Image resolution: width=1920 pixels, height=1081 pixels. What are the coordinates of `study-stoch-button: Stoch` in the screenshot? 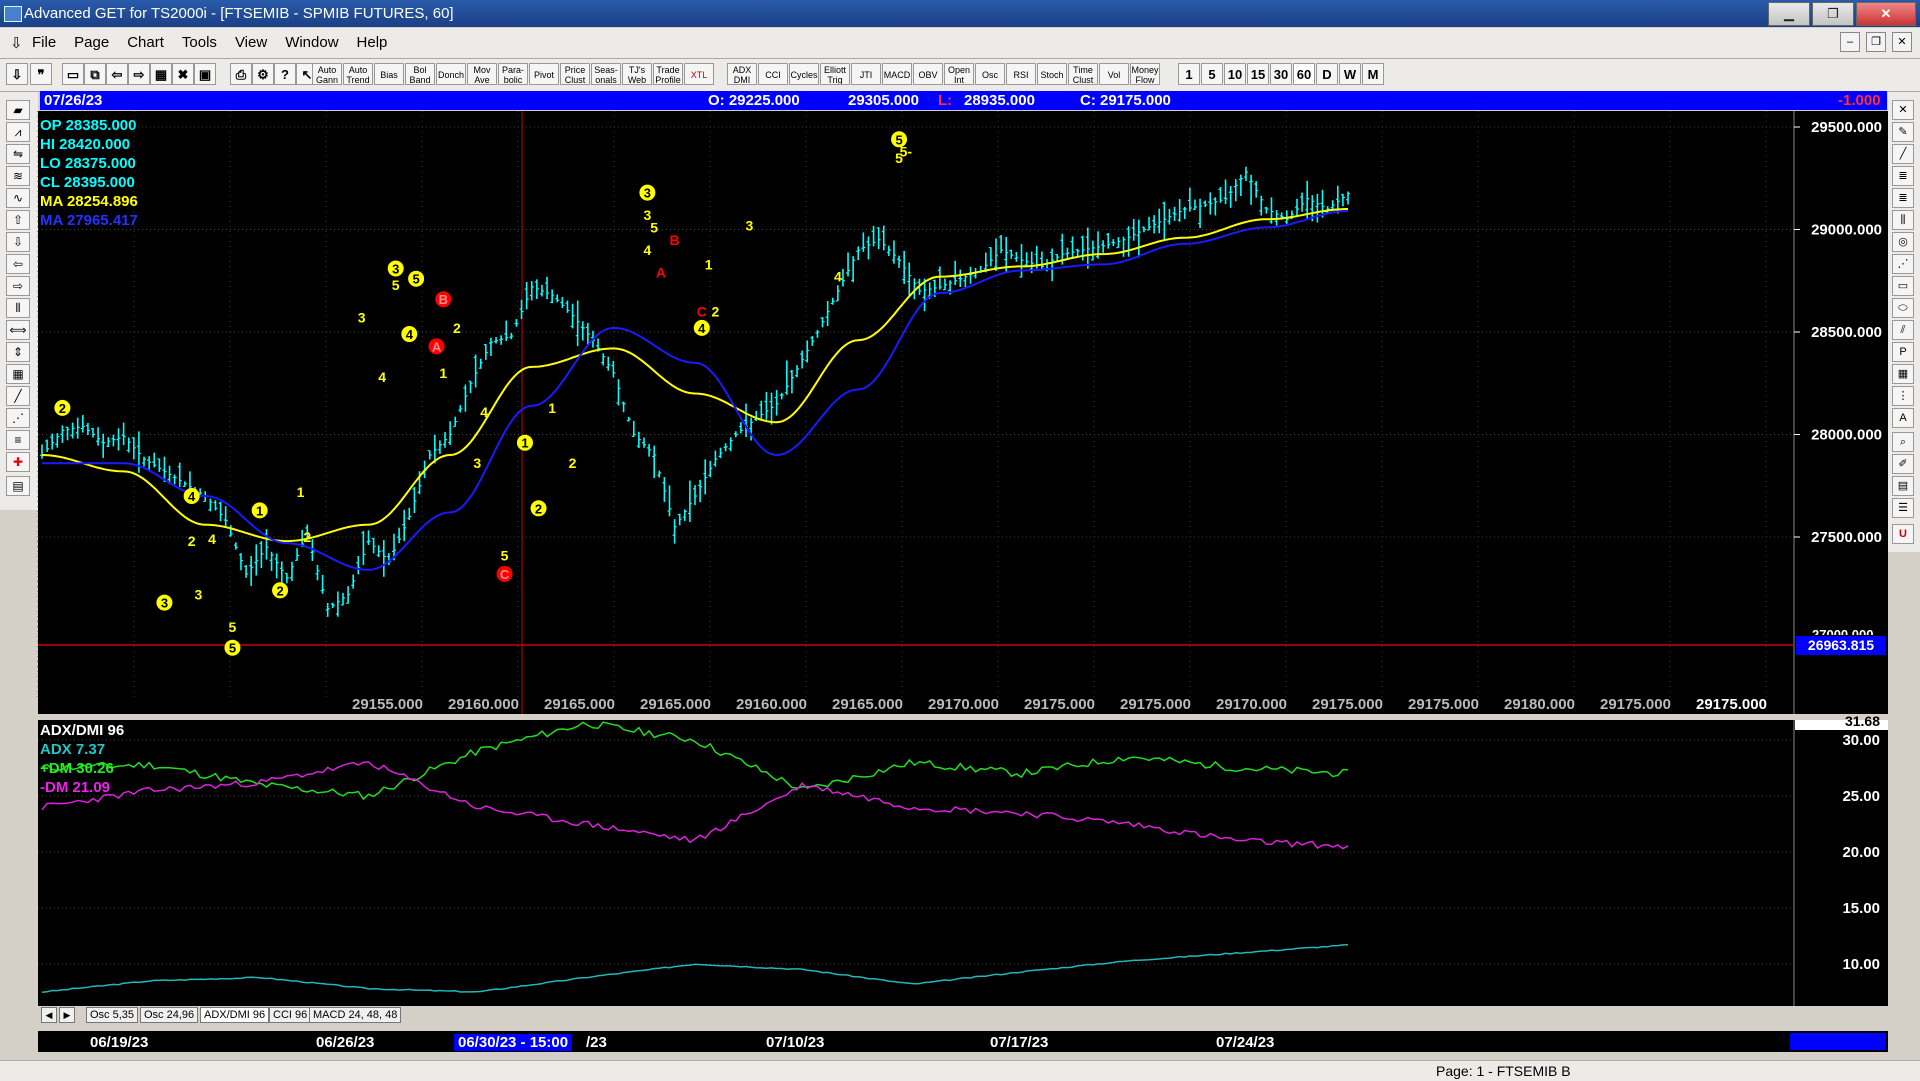 It's located at (1052, 74).